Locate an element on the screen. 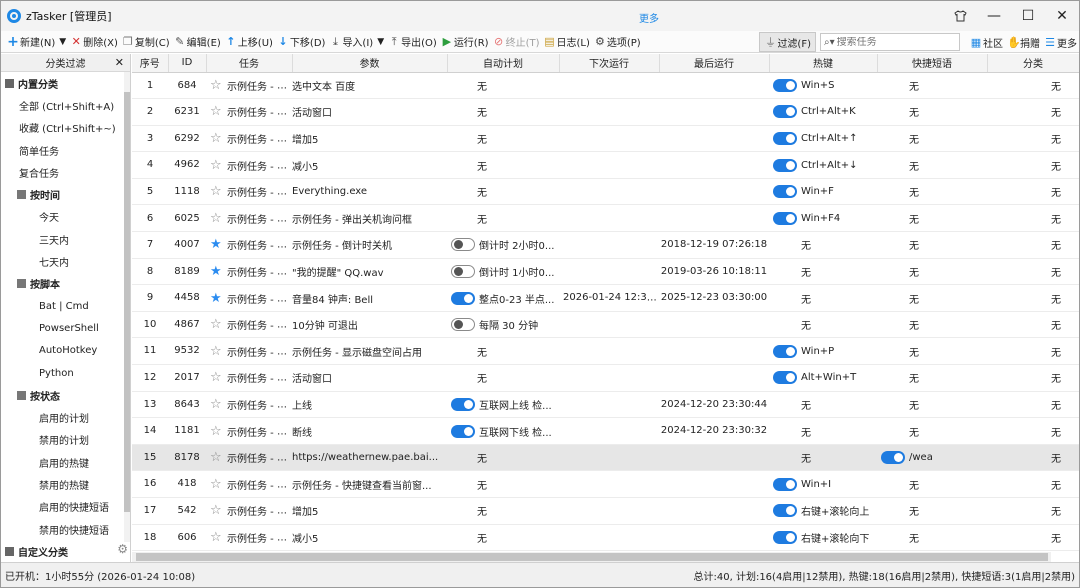 The width and height of the screenshot is (1080, 588). delete-button: ✕ 删除(X) is located at coordinates (94, 42).